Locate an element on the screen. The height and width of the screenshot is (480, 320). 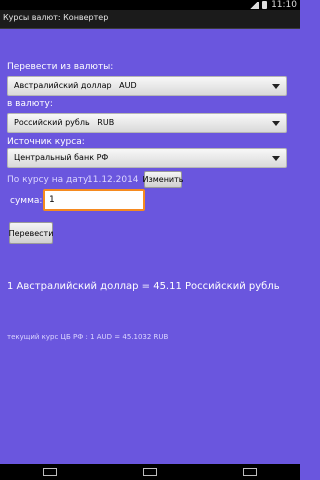
to-currency-label: в валюту: is located at coordinates (30, 104).